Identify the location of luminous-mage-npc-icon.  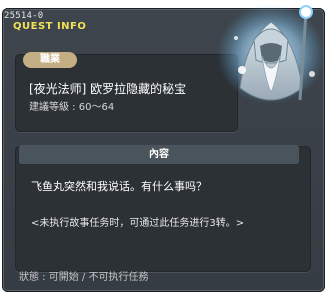
(271, 54).